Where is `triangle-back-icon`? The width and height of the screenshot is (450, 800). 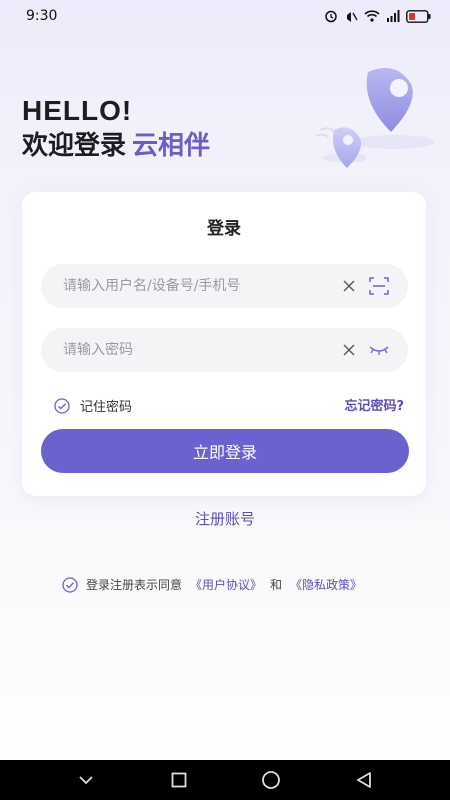 triangle-back-icon is located at coordinates (363, 780).